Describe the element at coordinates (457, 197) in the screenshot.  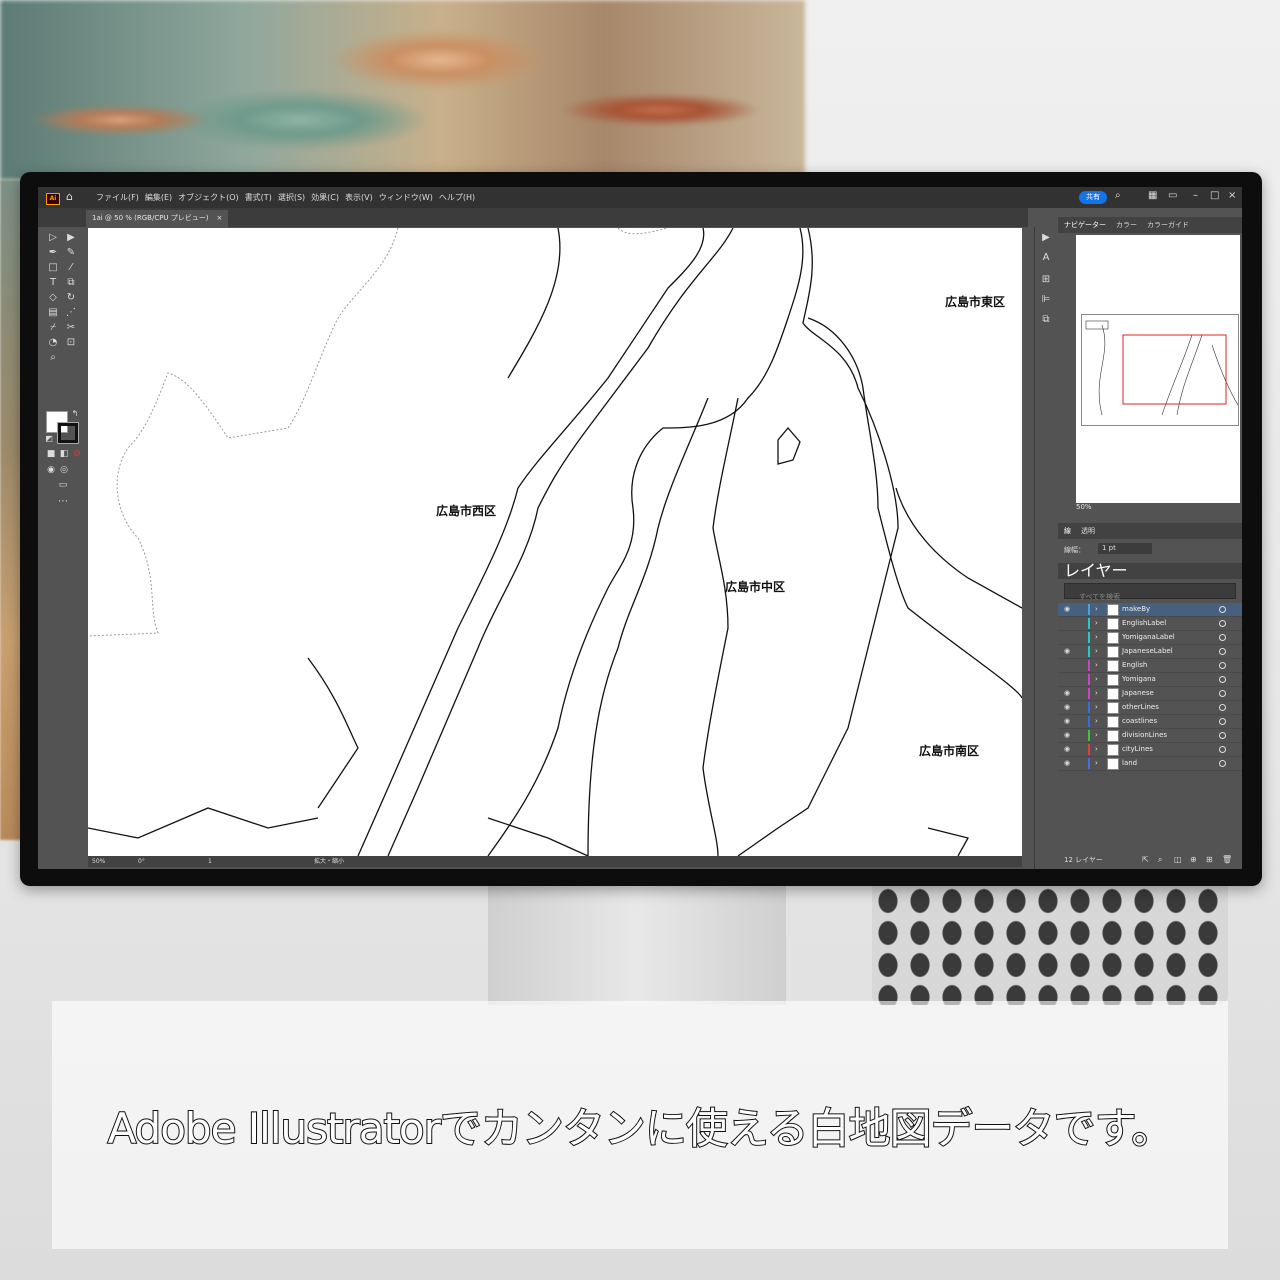
I see `menu-item-8: ヘルプ(H)` at that location.